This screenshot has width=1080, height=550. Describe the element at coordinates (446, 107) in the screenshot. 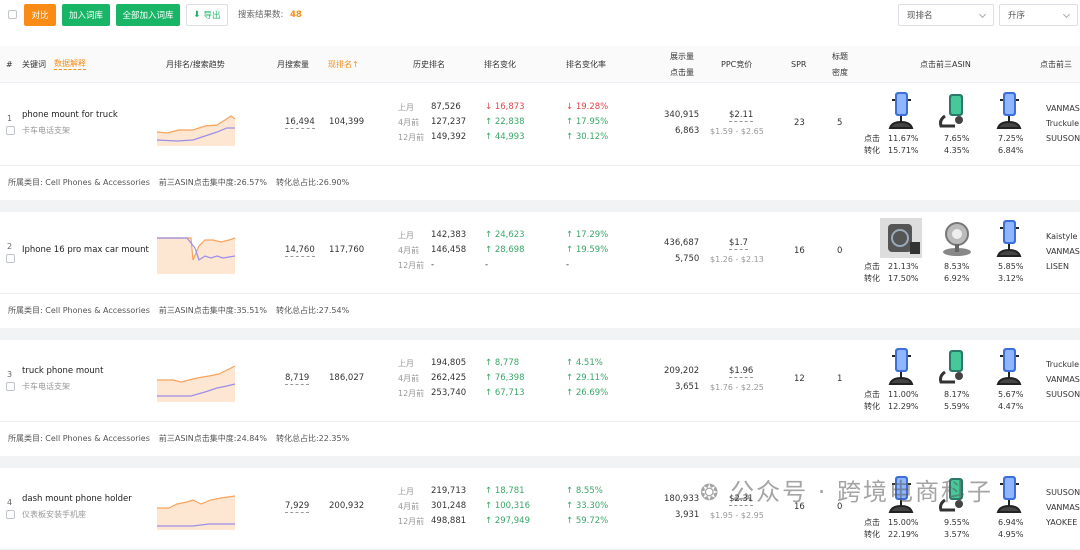

I see `history-rank-value: 87,526` at that location.